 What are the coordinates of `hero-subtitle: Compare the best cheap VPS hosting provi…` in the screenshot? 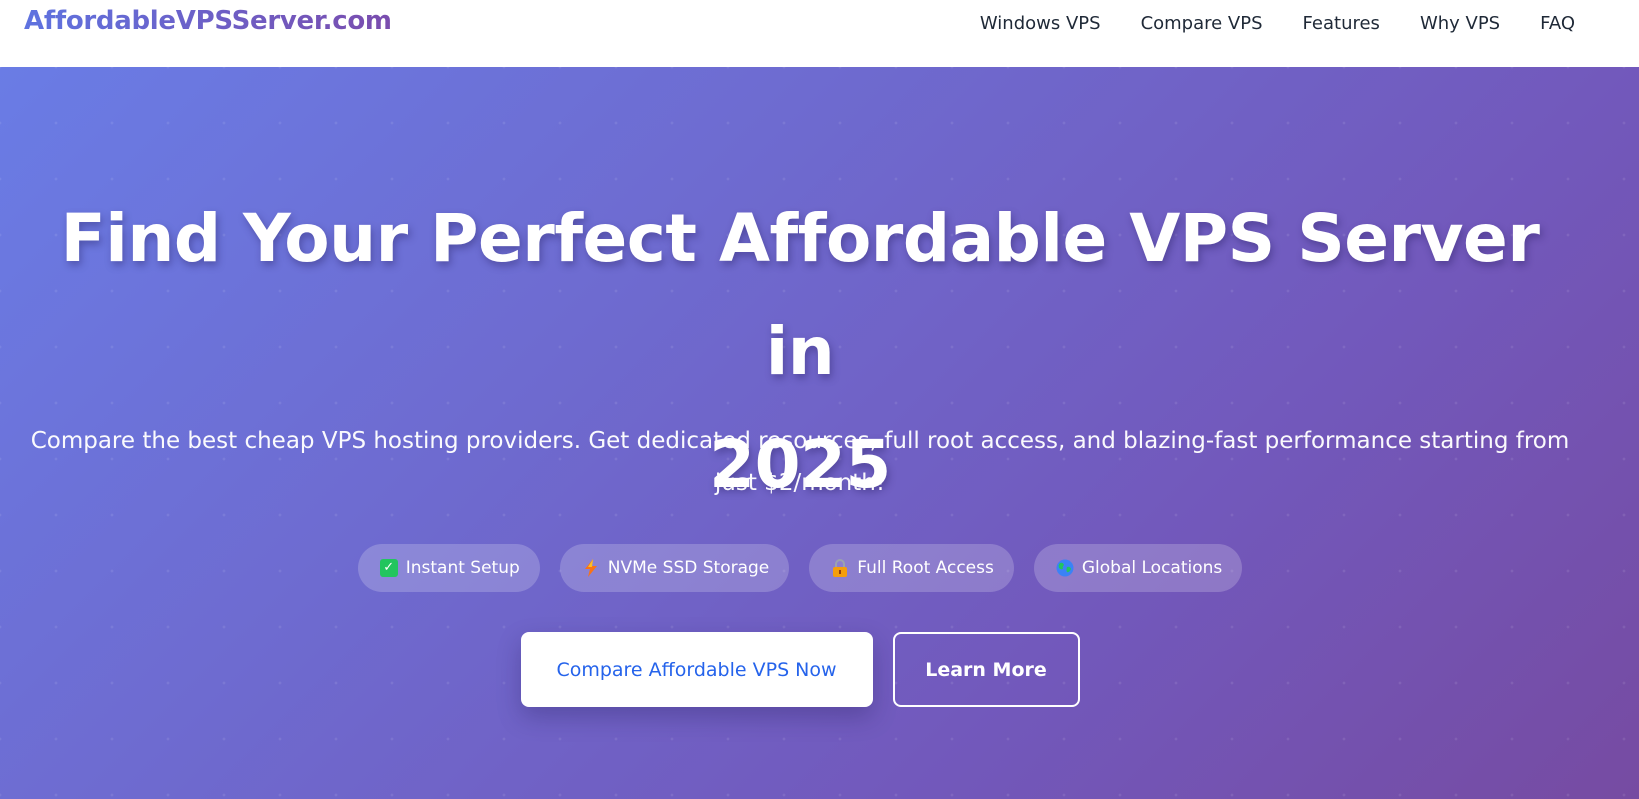 It's located at (800, 462).